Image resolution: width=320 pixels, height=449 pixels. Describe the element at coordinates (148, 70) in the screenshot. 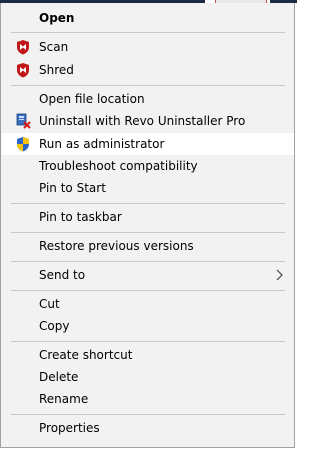

I see `menu-item-shred: Shred` at that location.